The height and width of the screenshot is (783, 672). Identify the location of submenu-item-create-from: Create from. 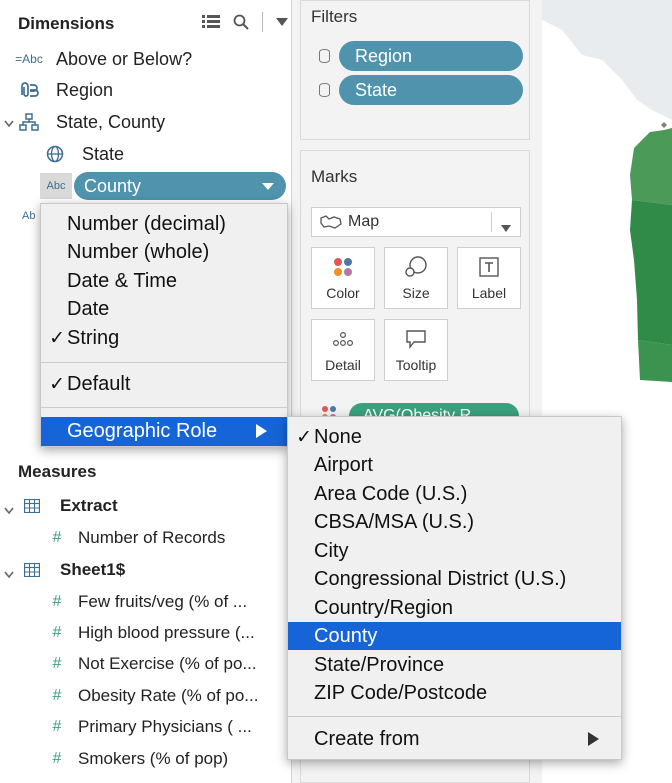
(454, 739).